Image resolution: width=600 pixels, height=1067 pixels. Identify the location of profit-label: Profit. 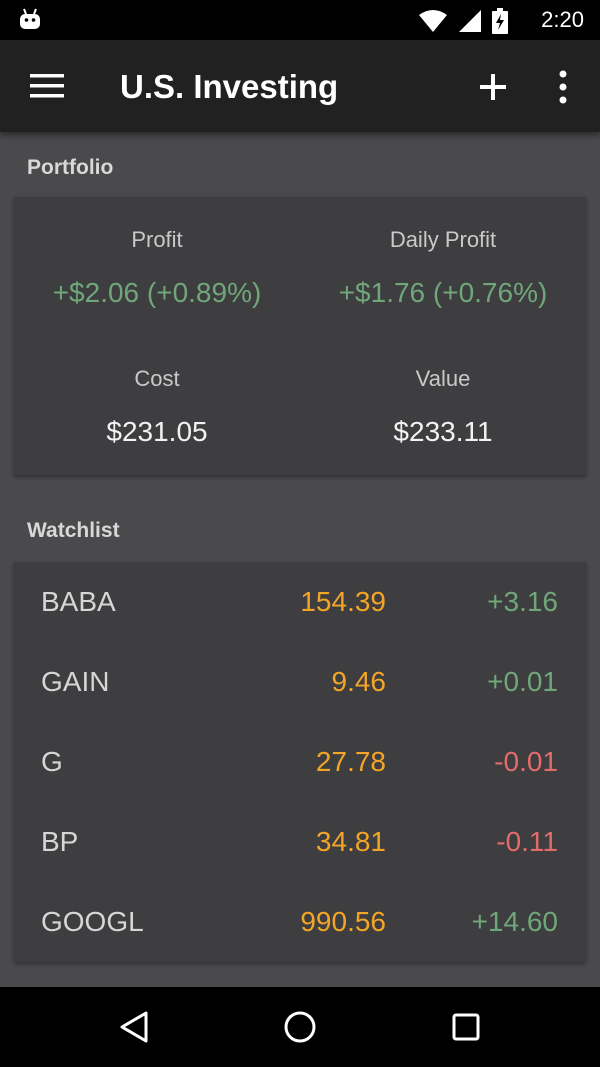
(157, 239).